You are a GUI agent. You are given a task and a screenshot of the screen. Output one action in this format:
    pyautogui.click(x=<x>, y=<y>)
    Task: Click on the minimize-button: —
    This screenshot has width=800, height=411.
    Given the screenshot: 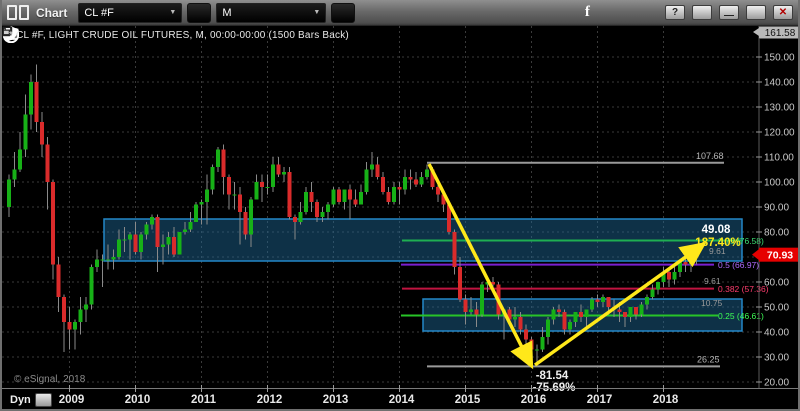 What is the action you would take?
    pyautogui.click(x=729, y=12)
    